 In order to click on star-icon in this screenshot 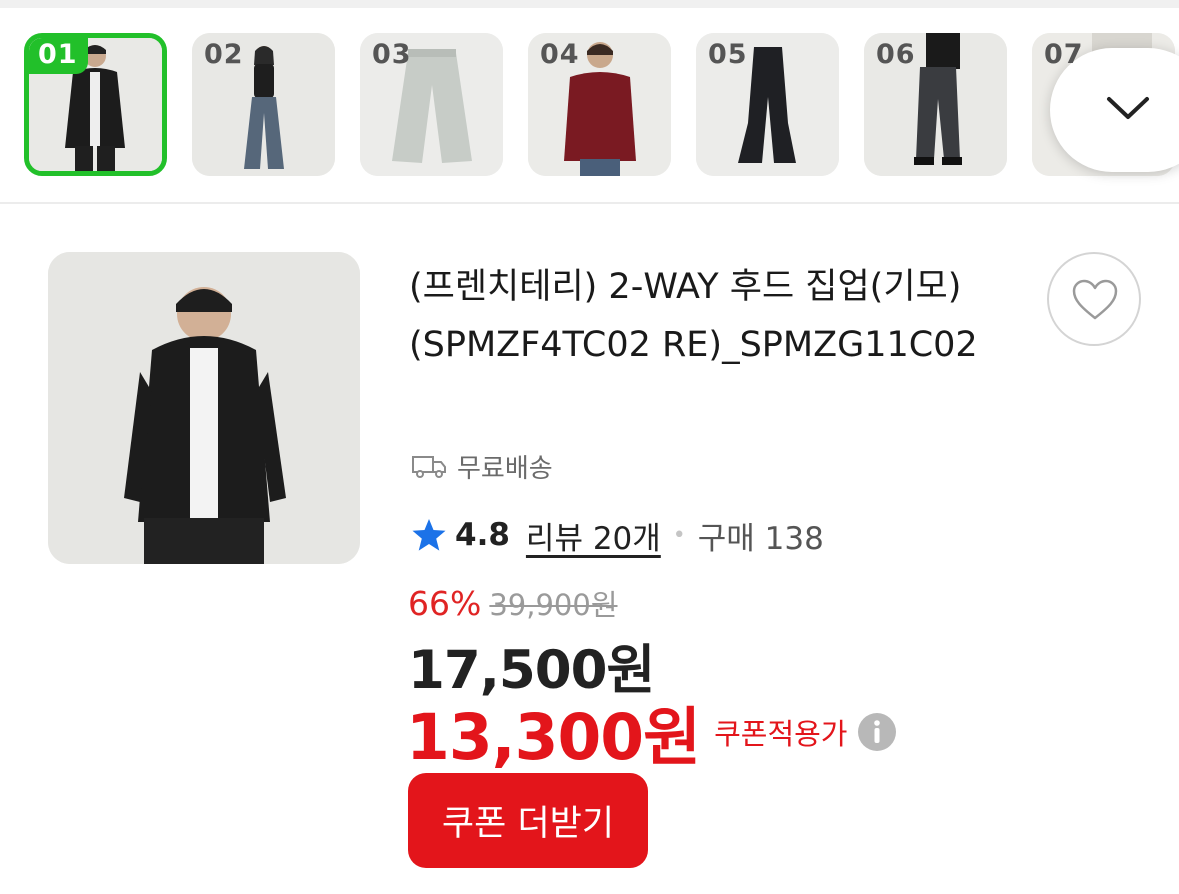, I will do `click(429, 535)`.